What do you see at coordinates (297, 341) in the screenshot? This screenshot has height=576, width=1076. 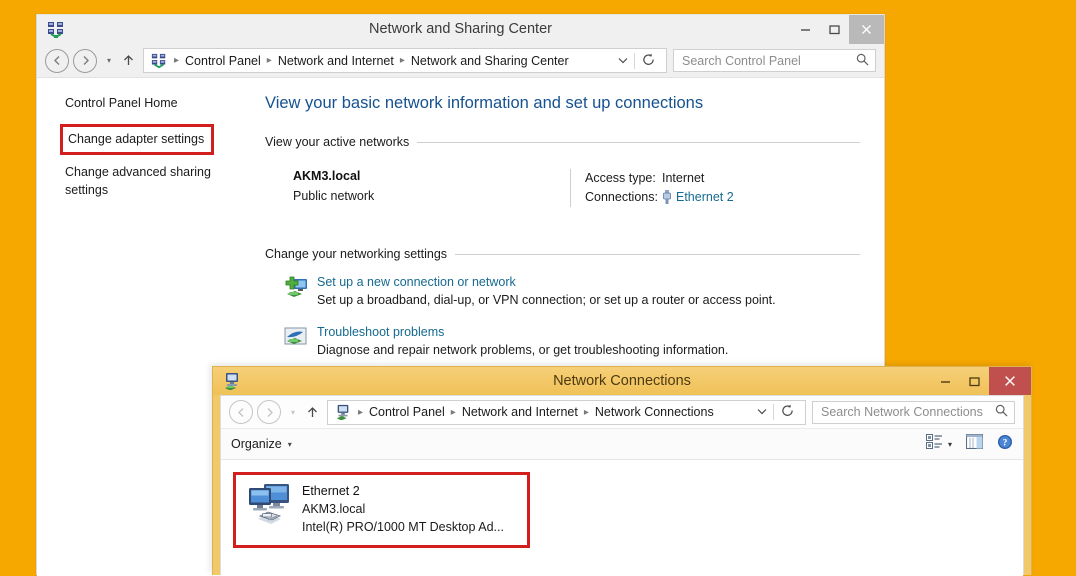 I see `troubleshoot-icon` at bounding box center [297, 341].